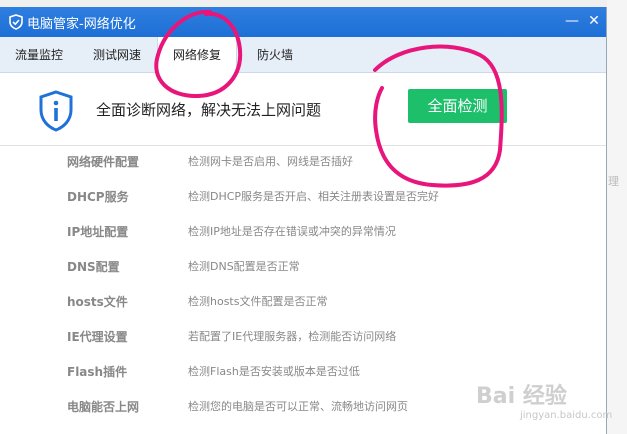 The image size is (627, 434). I want to click on window-title: 电脑管家-网络优化, so click(81, 24).